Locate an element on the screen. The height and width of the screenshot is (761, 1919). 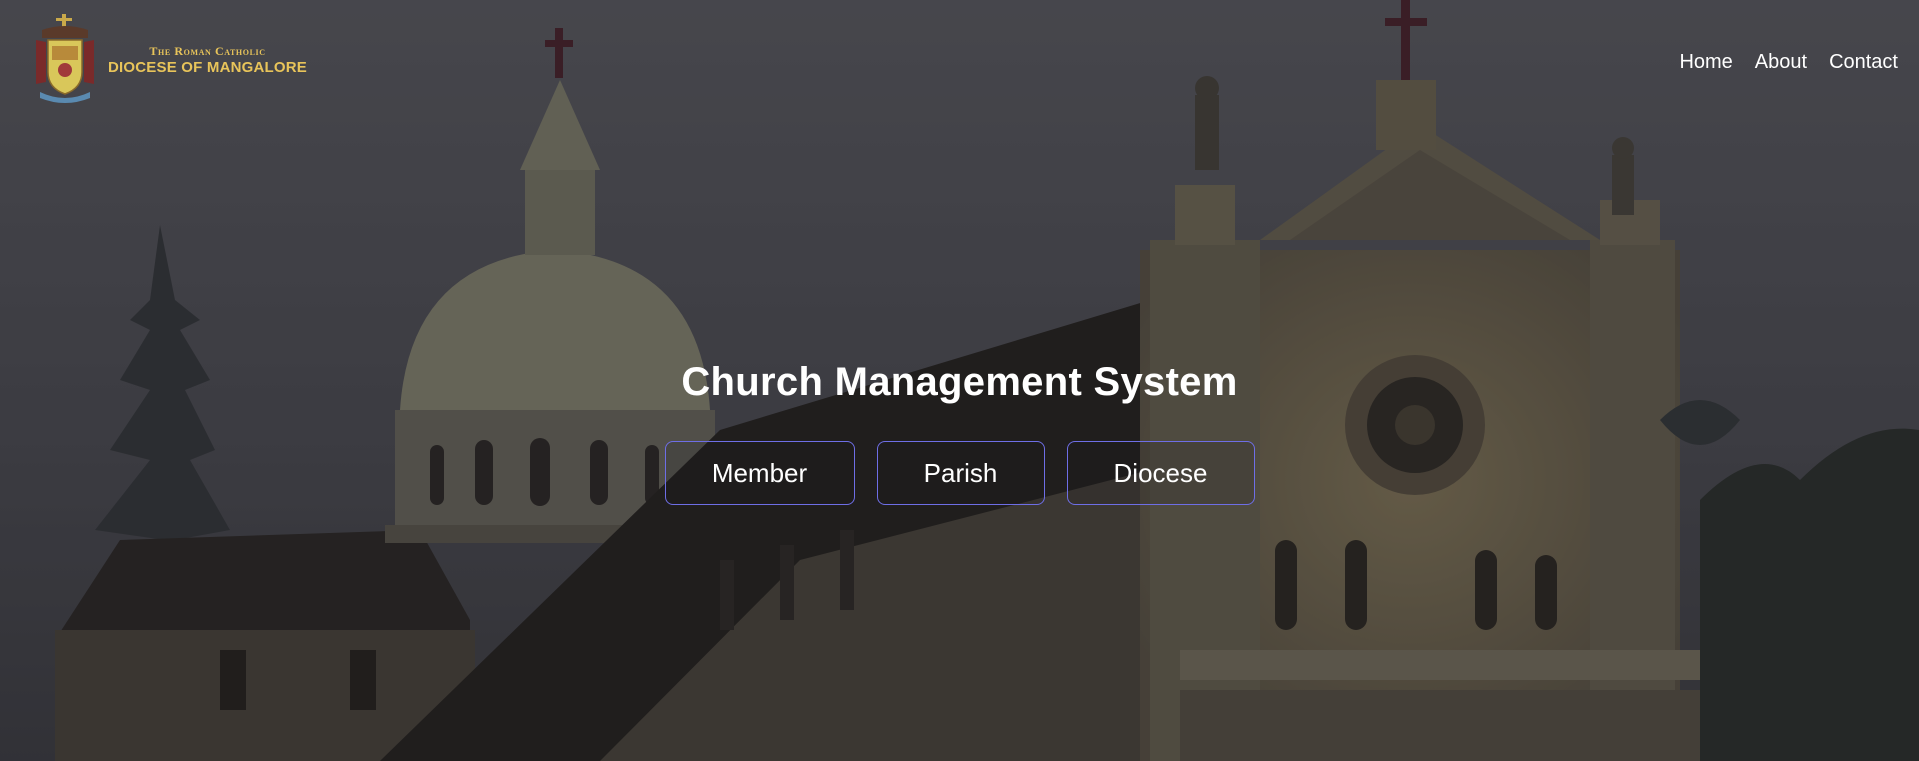
nav-about-link: About is located at coordinates (1781, 62).